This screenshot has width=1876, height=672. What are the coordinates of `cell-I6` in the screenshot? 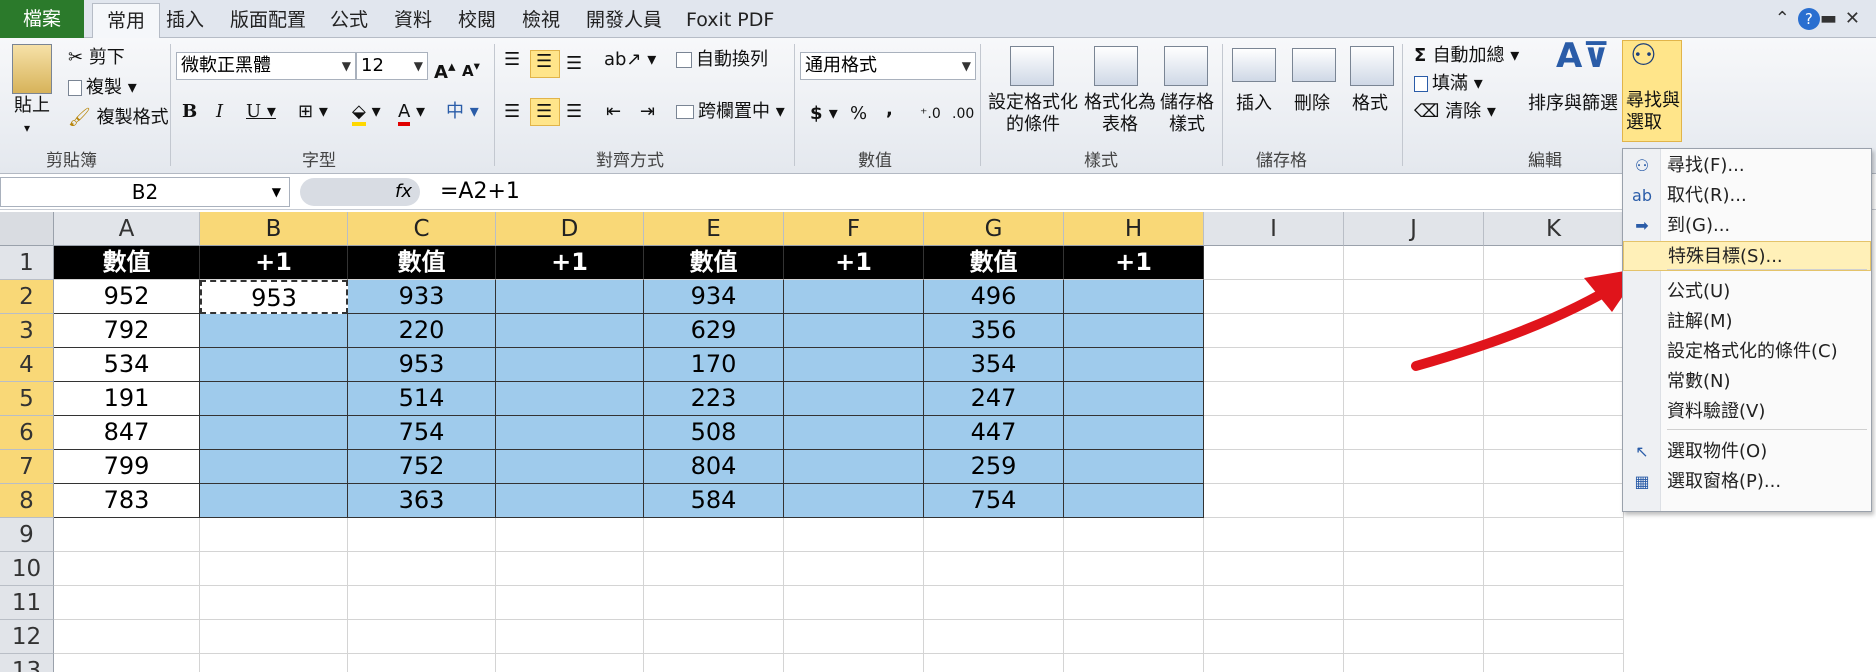 It's located at (1274, 433).